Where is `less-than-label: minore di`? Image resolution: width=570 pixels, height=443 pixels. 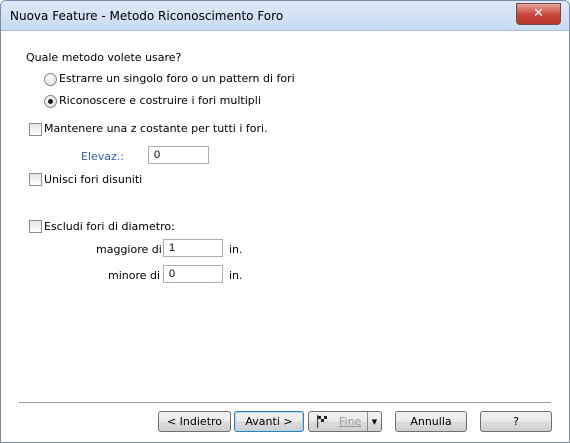
less-than-label: minore di is located at coordinates (134, 275).